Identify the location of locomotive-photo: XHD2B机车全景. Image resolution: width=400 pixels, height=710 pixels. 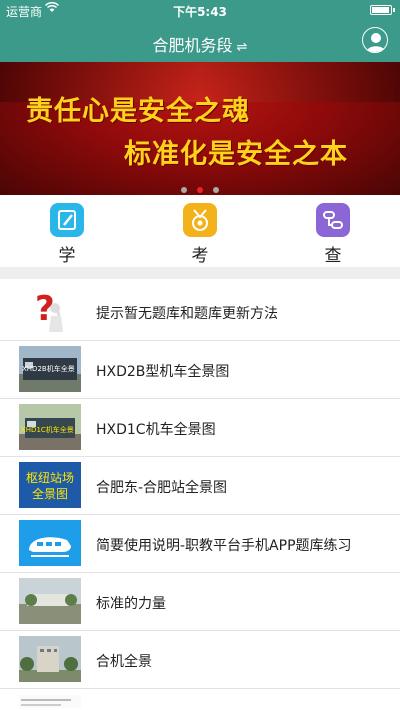
(50, 369).